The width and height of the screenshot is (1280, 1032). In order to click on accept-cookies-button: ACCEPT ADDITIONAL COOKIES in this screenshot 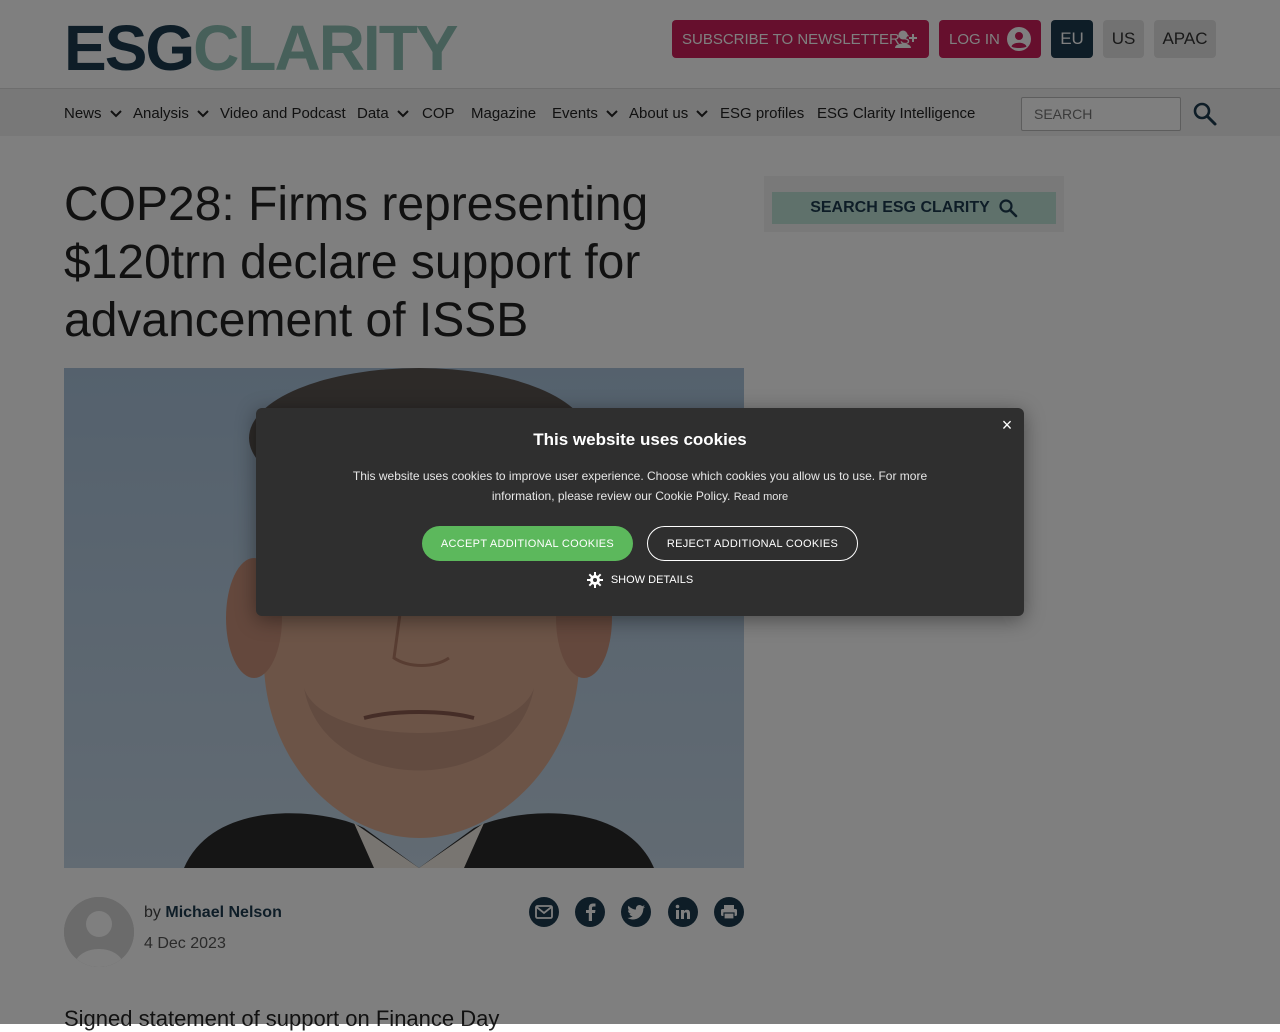, I will do `click(527, 543)`.